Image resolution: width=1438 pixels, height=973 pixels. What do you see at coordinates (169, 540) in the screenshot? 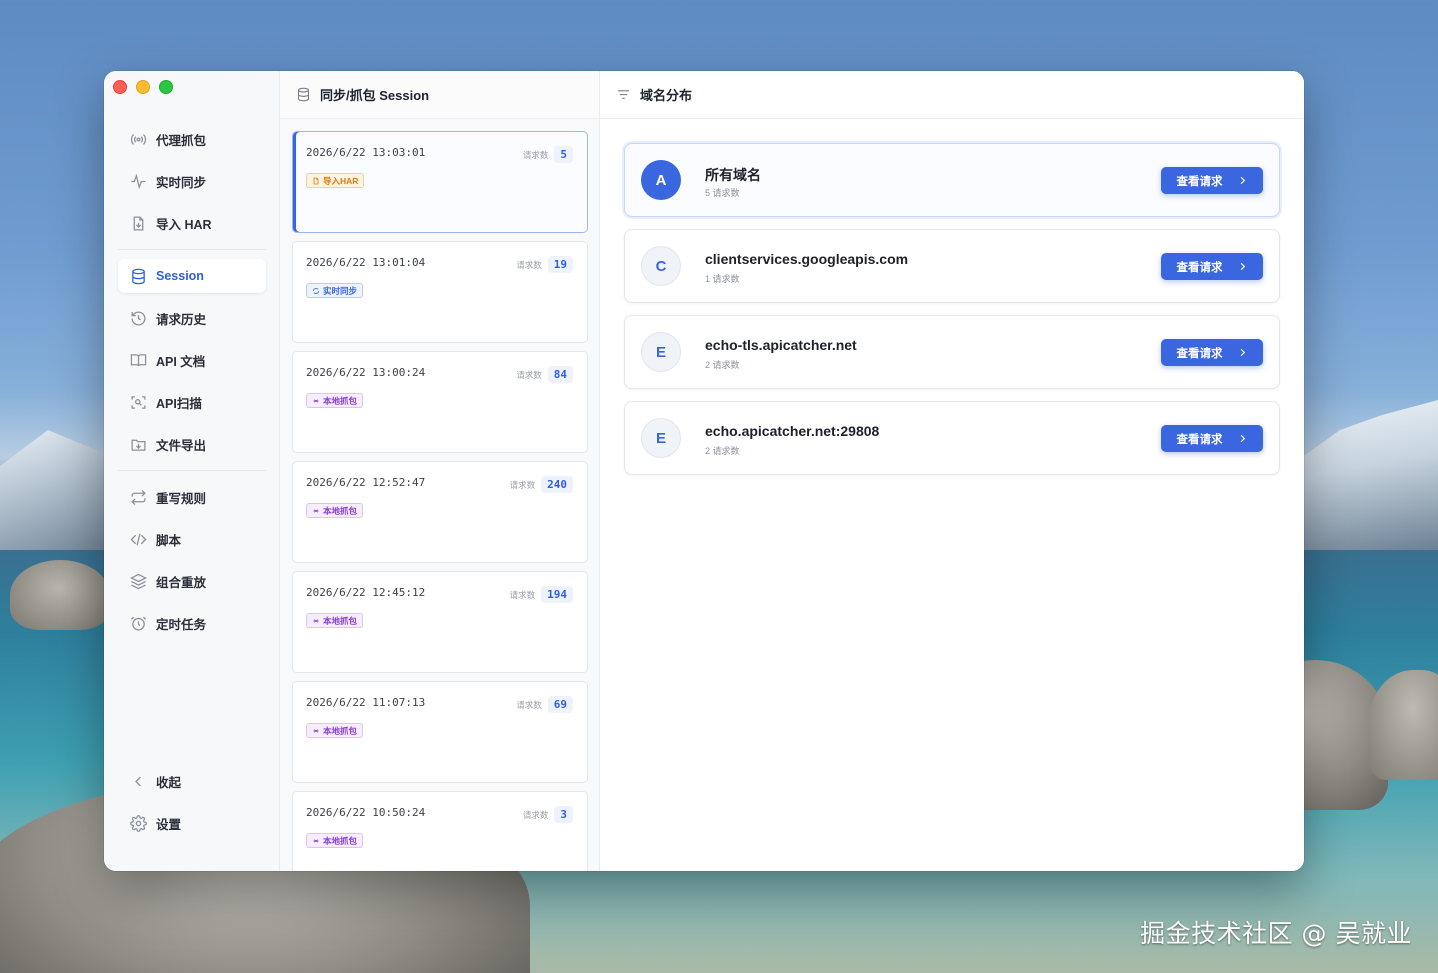
I see `sidebar-item-label: 脚本` at bounding box center [169, 540].